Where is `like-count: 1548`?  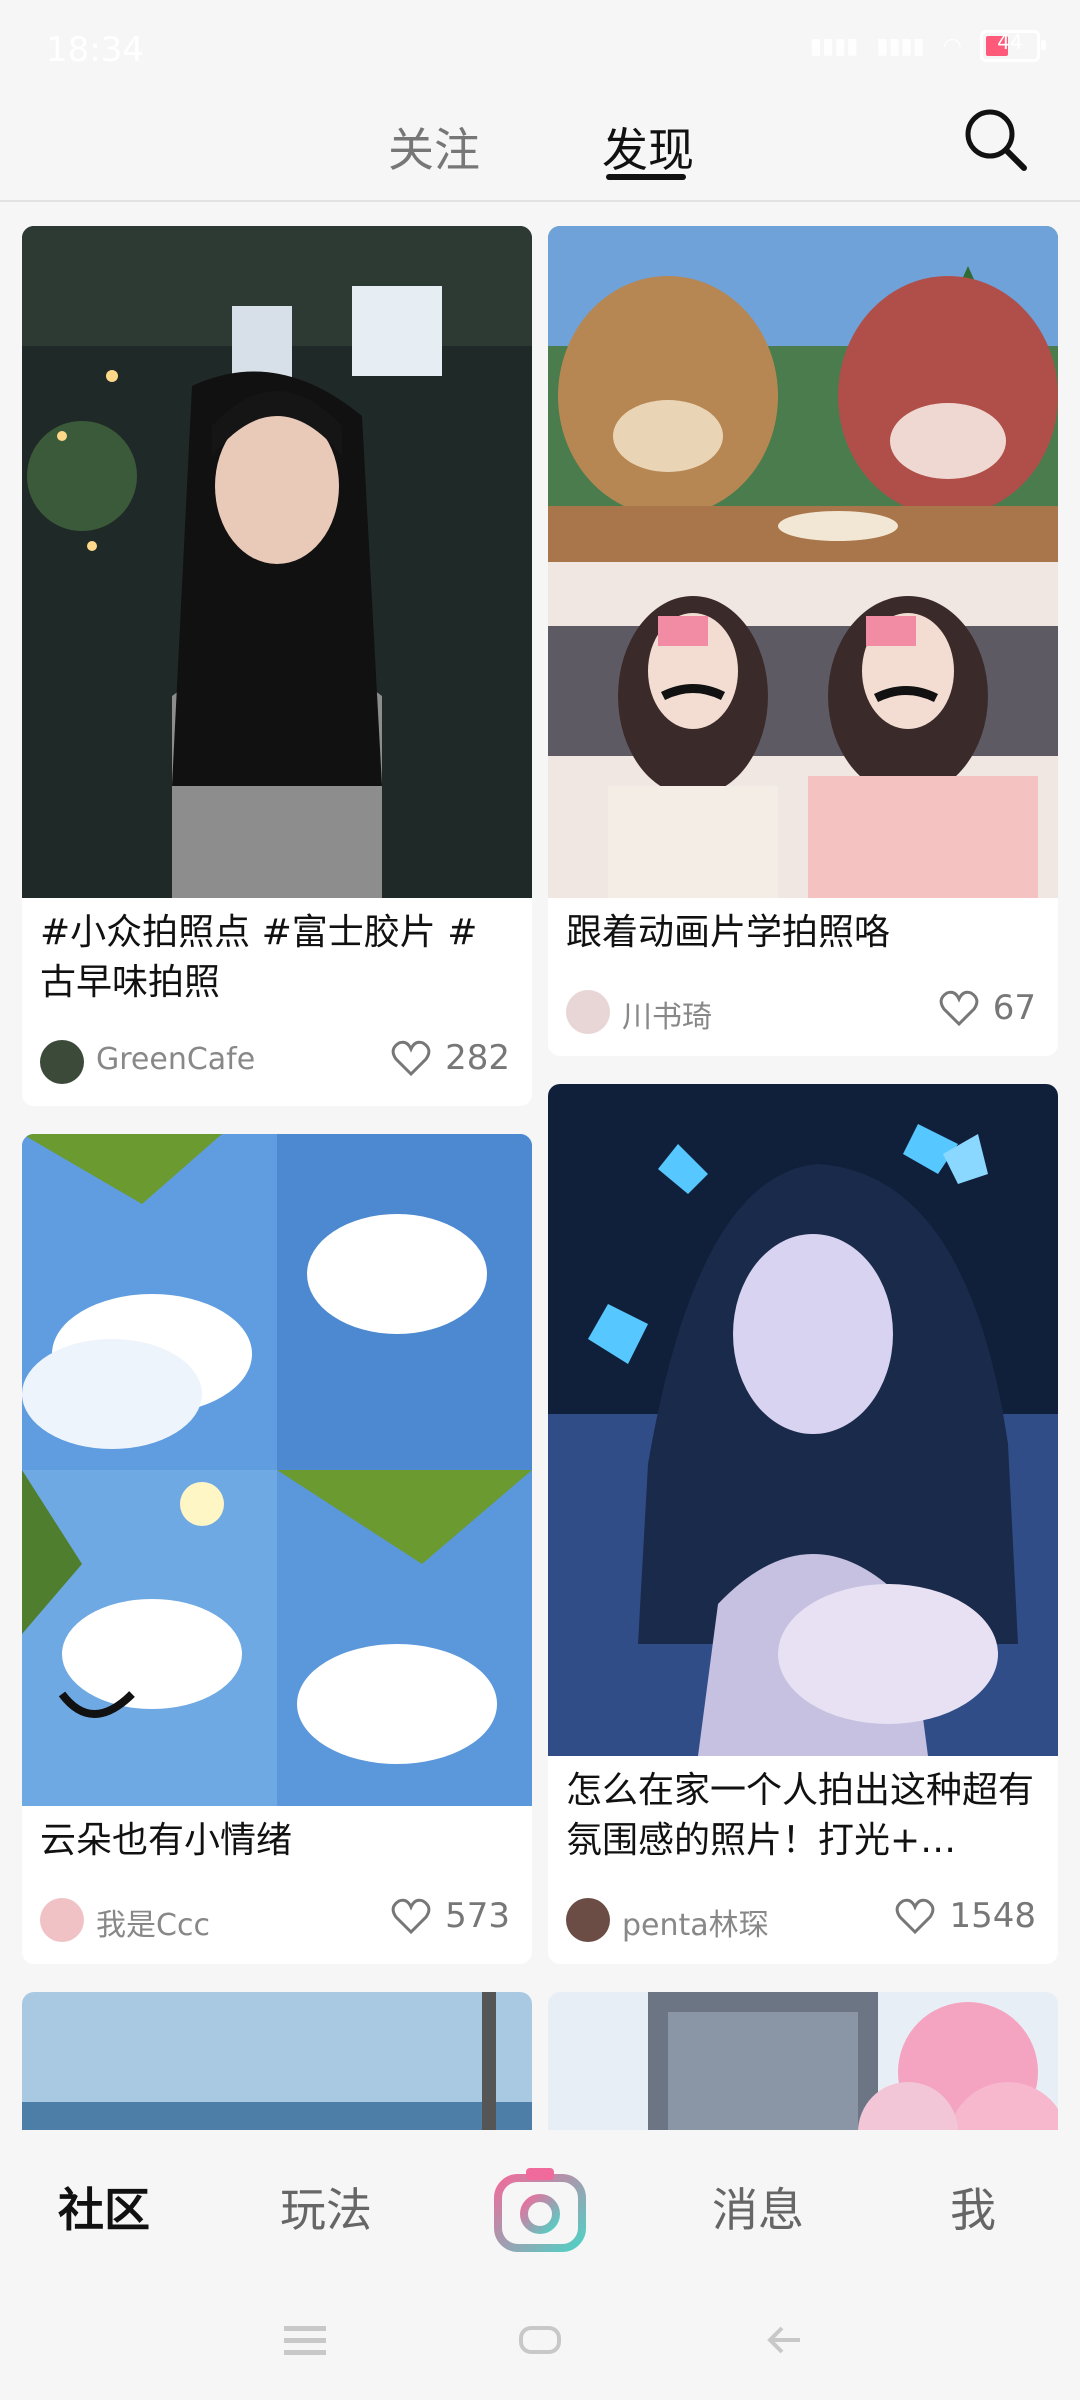
like-count: 1548 is located at coordinates (992, 1916).